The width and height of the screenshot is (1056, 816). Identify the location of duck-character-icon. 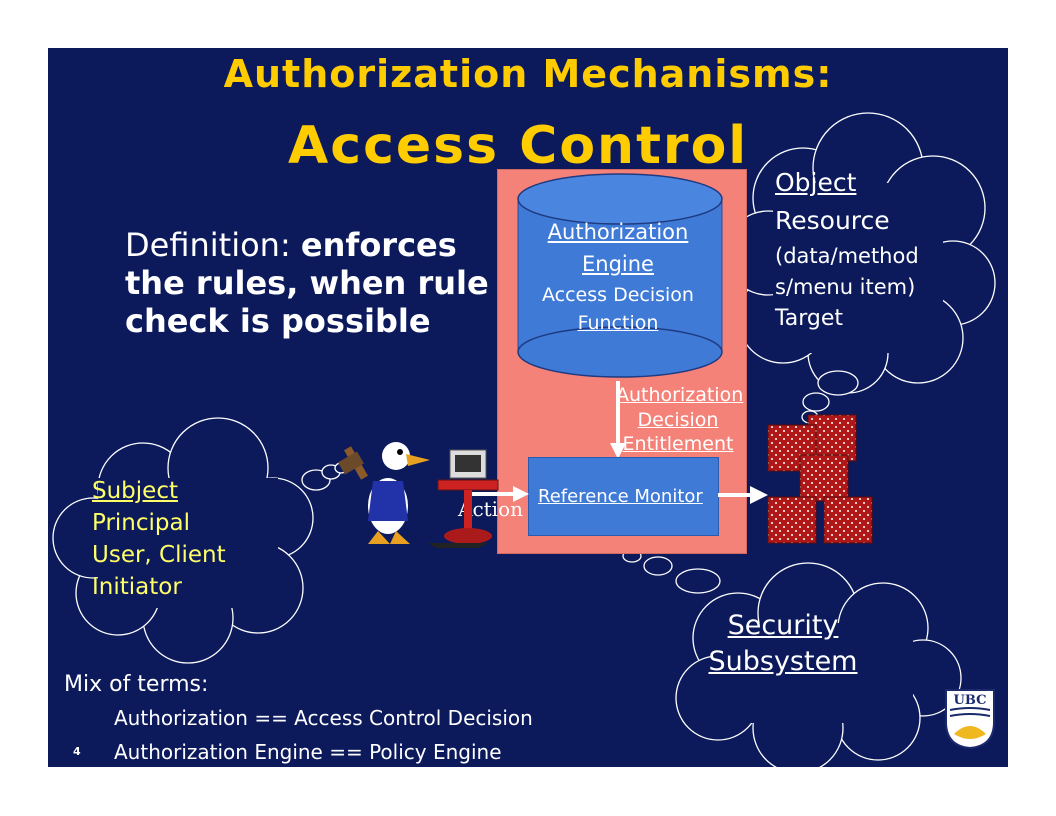
(384, 493).